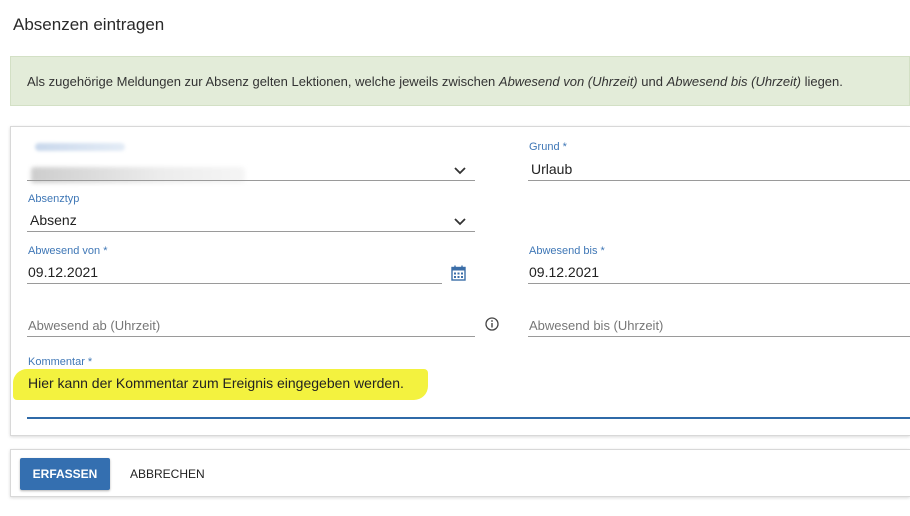 The width and height of the screenshot is (910, 516). What do you see at coordinates (460, 473) in the screenshot?
I see `action-bar: ERFASSEN ABBRECHEN` at bounding box center [460, 473].